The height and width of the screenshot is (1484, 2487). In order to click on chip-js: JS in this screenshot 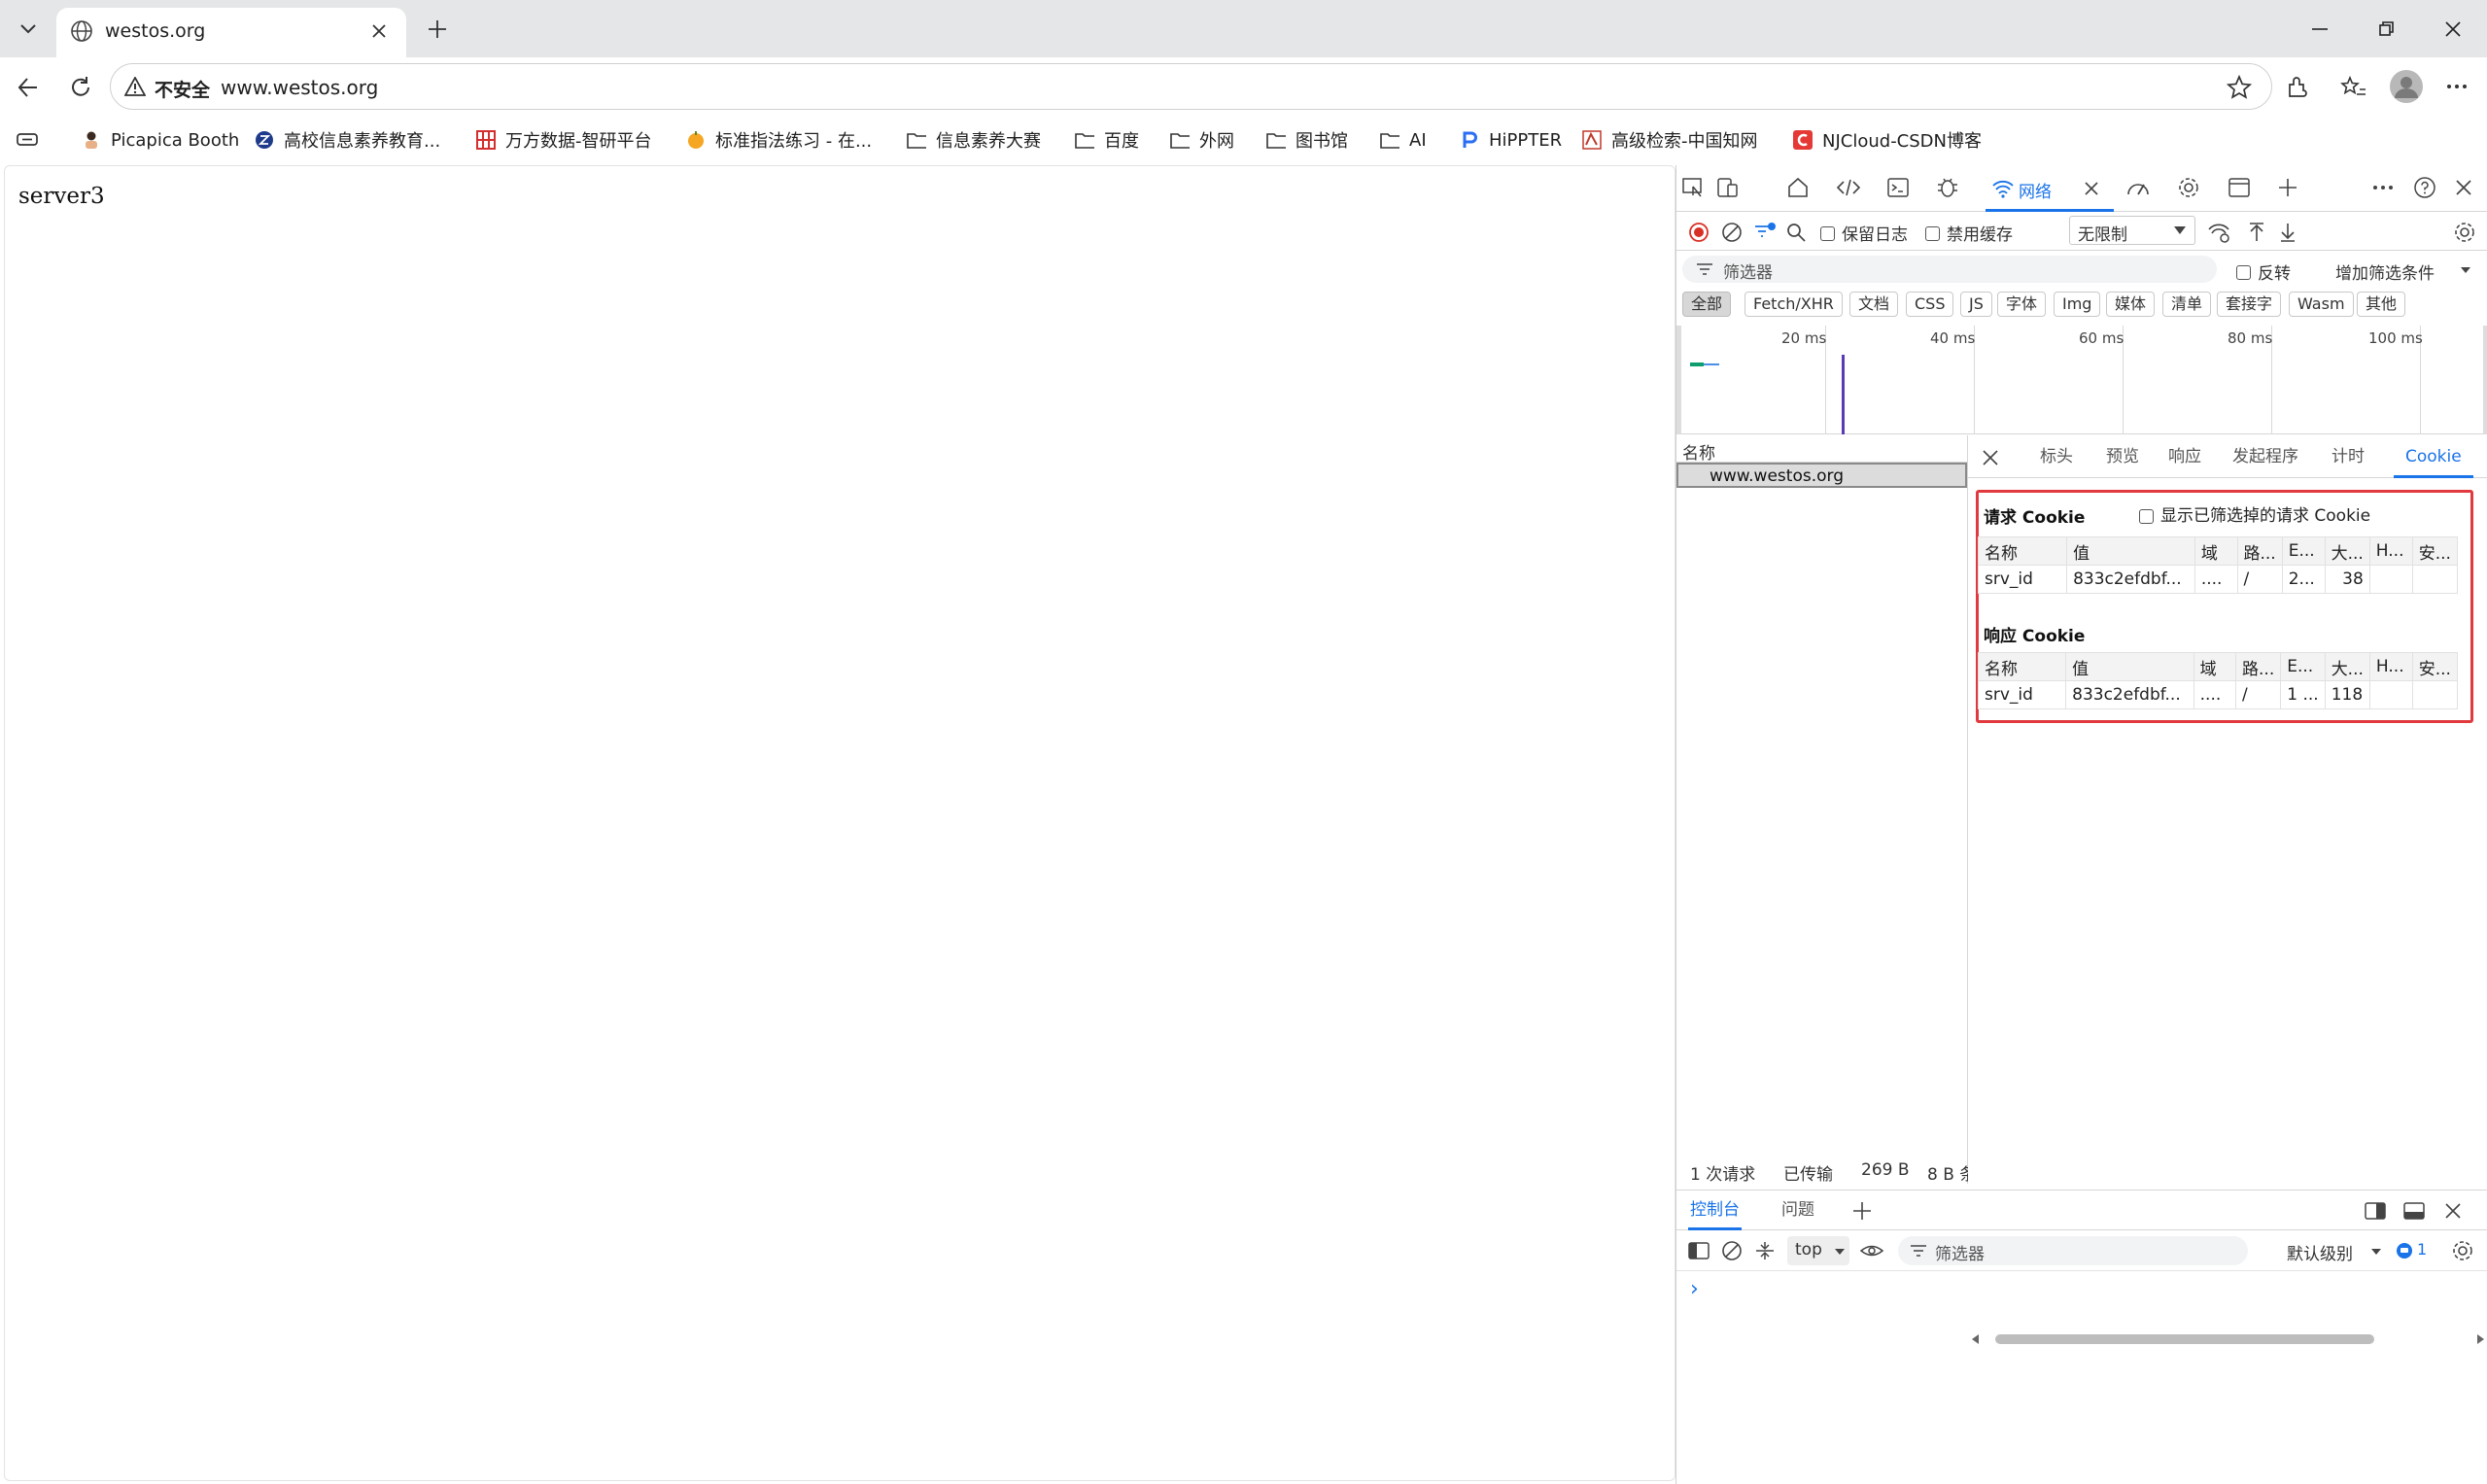, I will do `click(1976, 304)`.